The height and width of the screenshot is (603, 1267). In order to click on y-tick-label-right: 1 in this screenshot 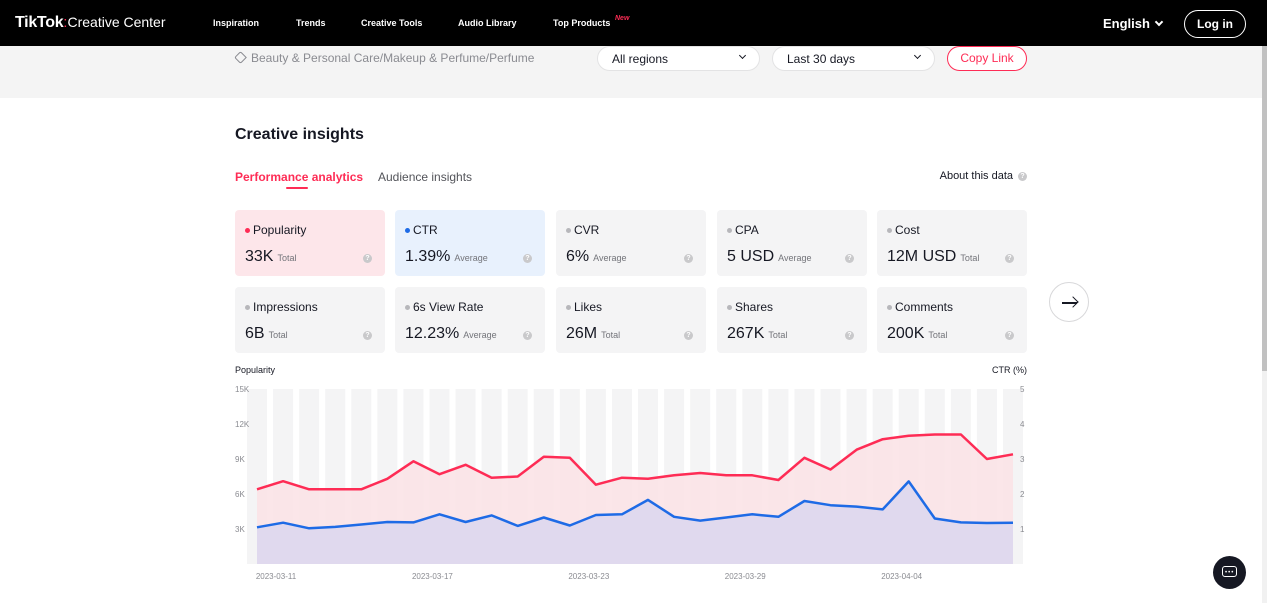, I will do `click(1022, 529)`.